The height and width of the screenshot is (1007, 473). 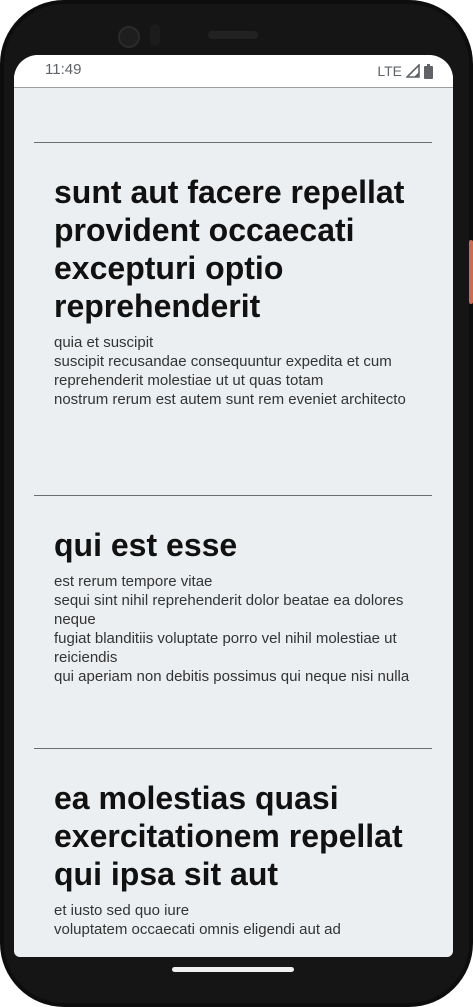 What do you see at coordinates (63, 69) in the screenshot?
I see `status-time: 11:49` at bounding box center [63, 69].